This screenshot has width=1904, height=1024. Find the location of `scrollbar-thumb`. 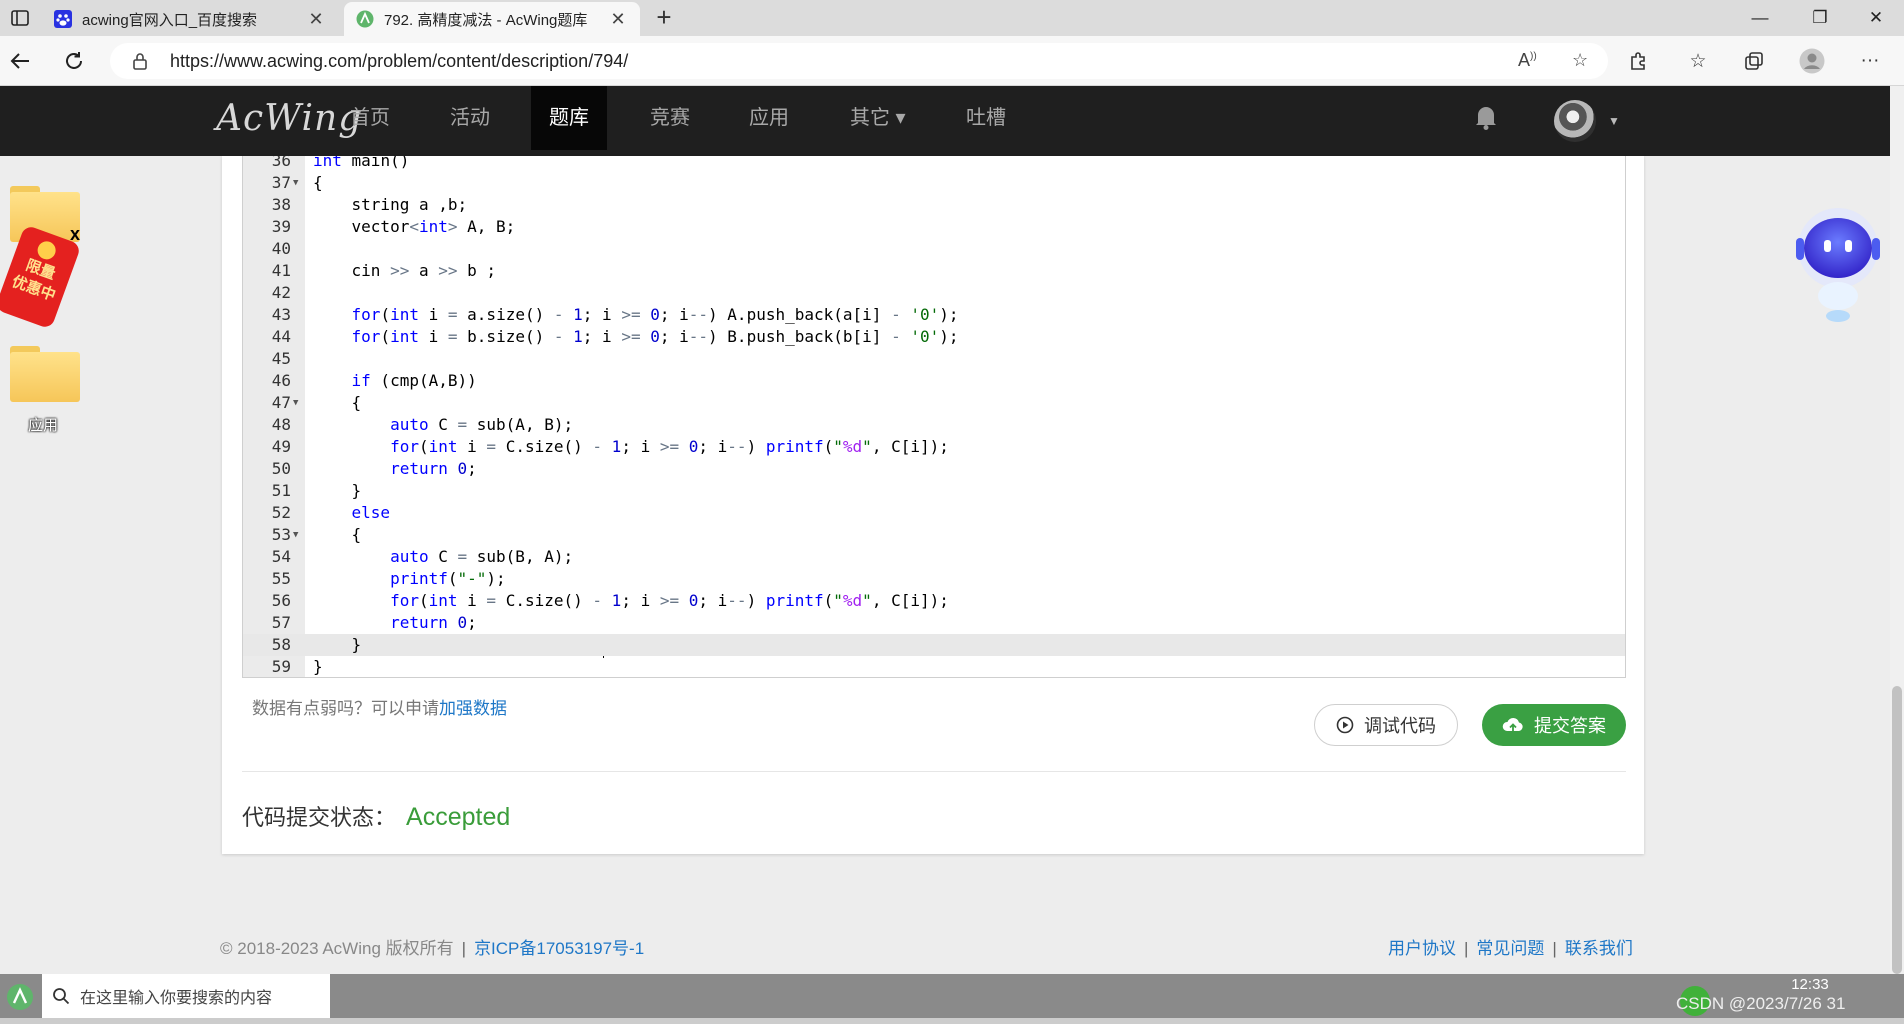

scrollbar-thumb is located at coordinates (1897, 830).